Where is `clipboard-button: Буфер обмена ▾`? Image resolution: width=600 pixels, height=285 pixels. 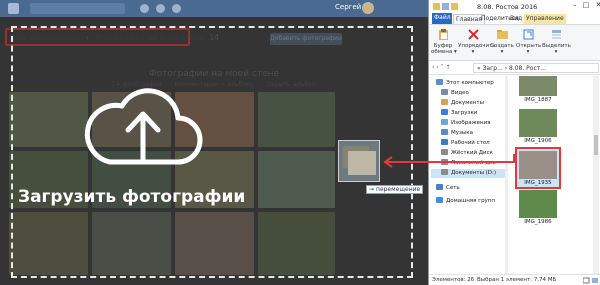 clipboard-button: Буфер обмена ▾ is located at coordinates (444, 41).